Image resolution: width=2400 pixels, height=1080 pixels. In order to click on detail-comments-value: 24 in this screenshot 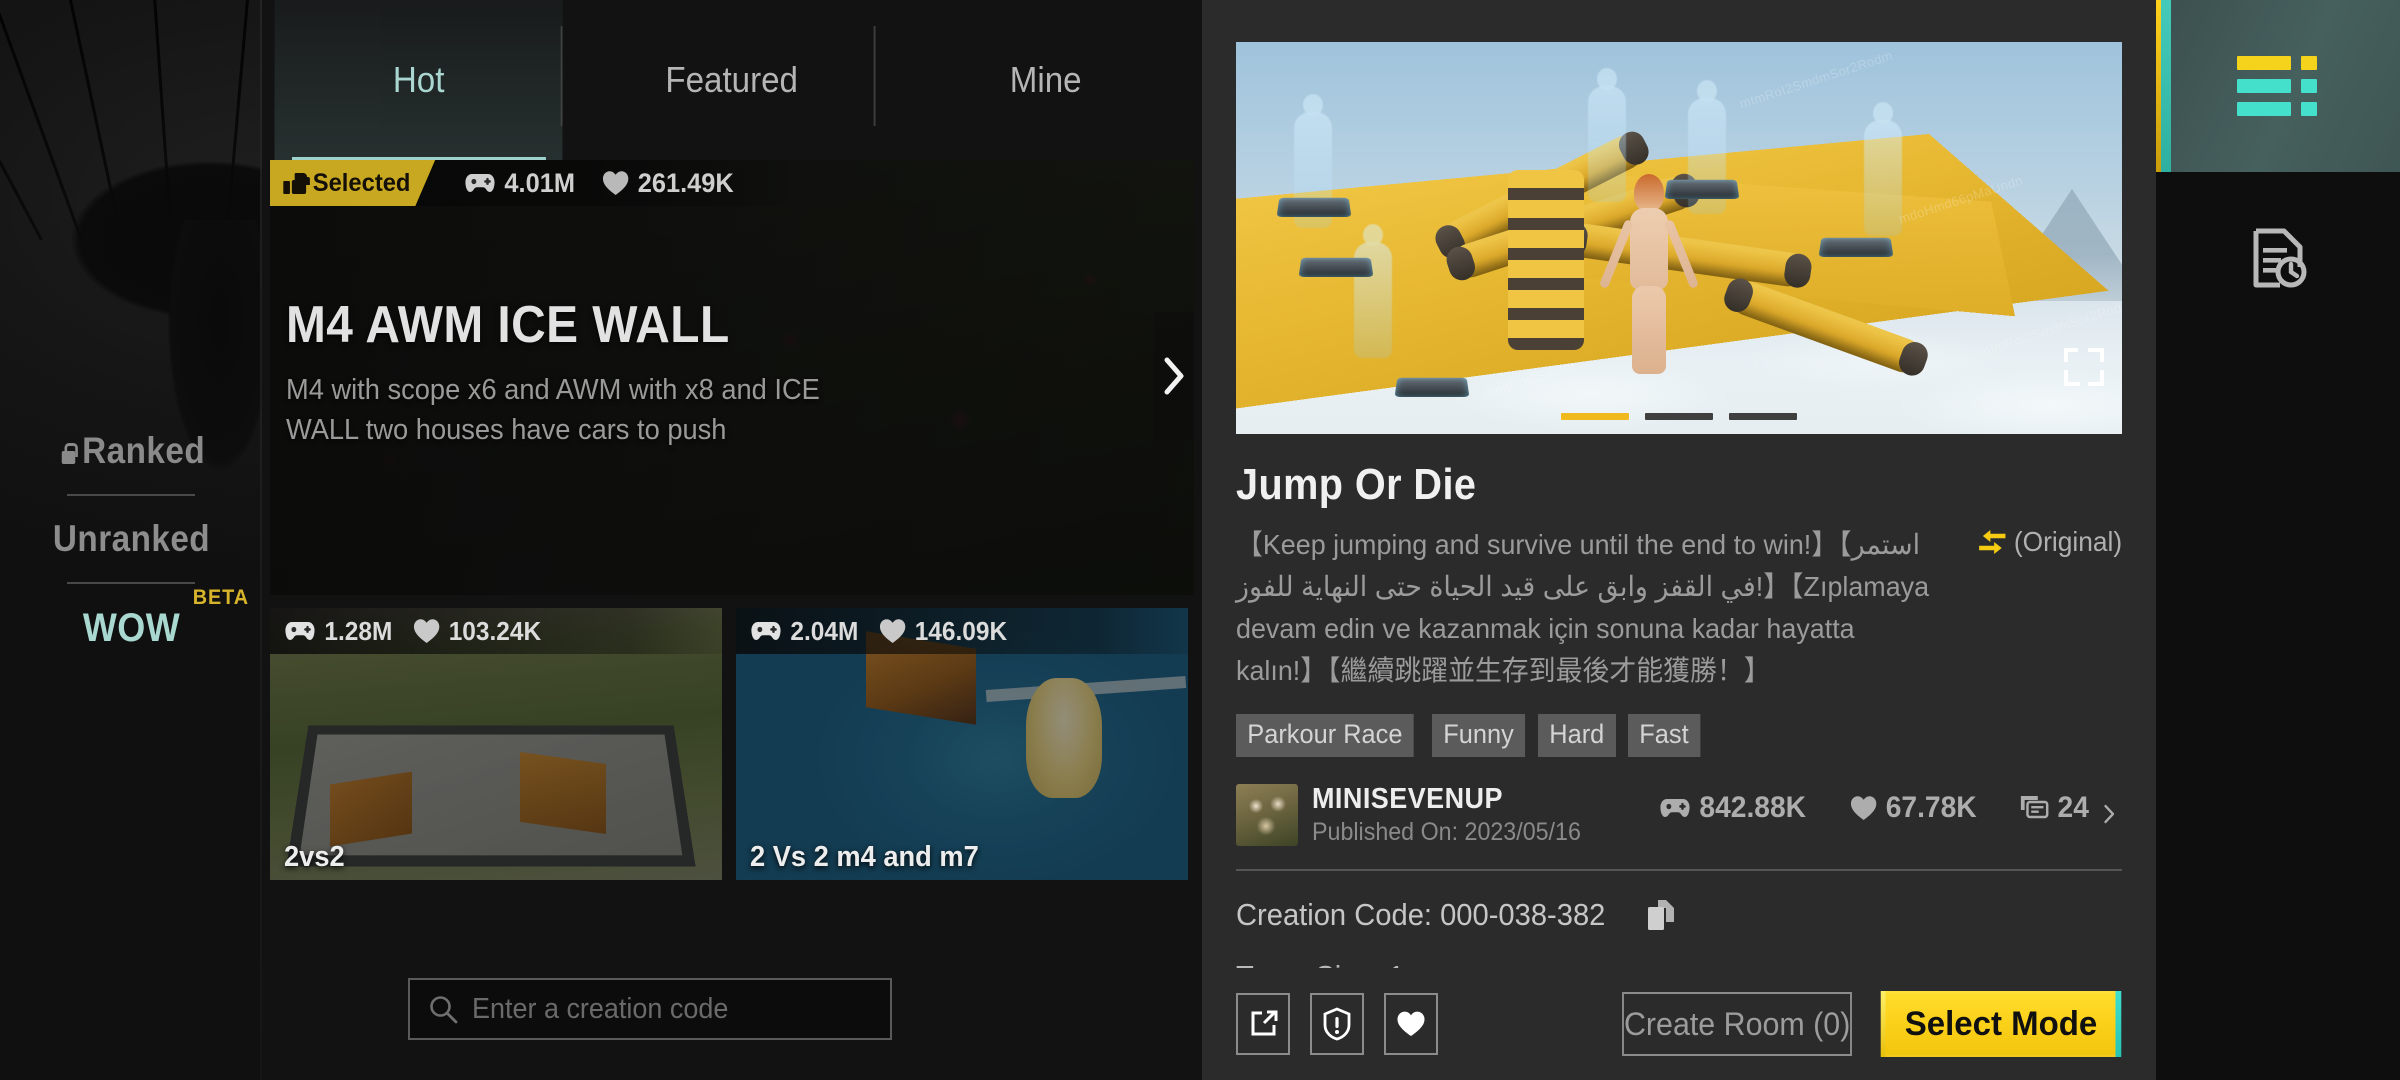, I will do `click(2073, 807)`.